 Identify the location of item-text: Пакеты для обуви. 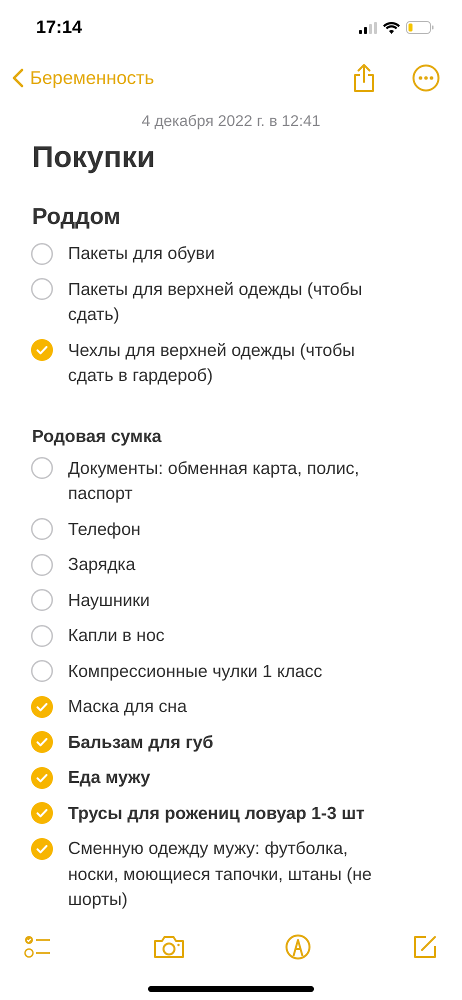
(141, 253).